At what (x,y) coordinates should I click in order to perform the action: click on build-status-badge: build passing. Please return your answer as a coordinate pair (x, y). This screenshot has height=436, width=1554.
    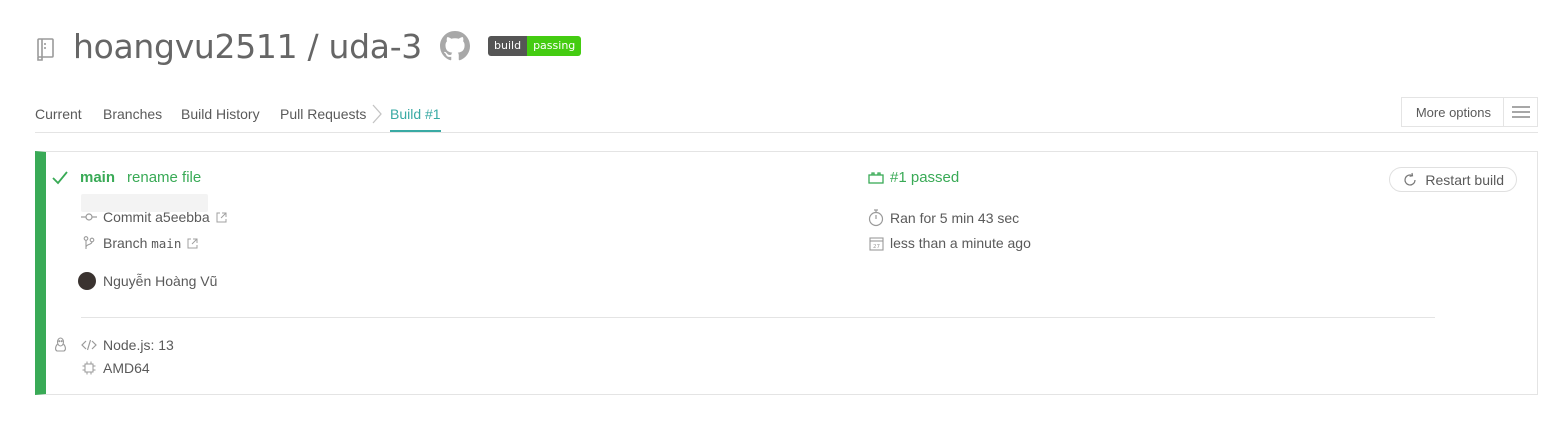
    Looking at the image, I should click on (535, 46).